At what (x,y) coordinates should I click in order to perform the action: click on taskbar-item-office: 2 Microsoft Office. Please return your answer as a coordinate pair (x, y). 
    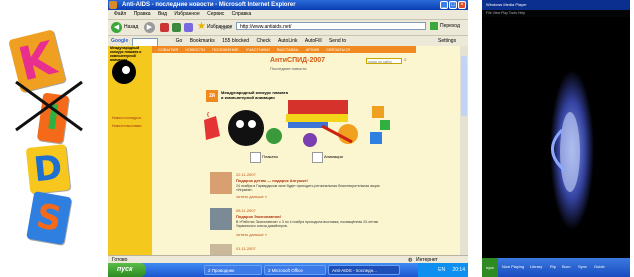
    Looking at the image, I should click on (295, 270).